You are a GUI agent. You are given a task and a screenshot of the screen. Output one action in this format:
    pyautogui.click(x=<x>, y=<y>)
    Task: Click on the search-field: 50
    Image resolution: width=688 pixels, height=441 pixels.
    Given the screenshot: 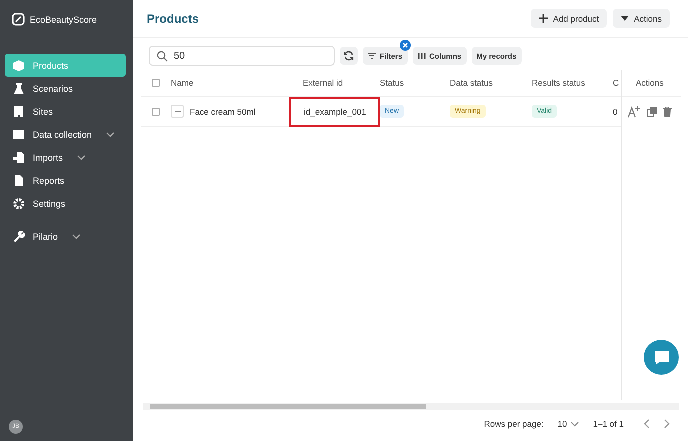 What is the action you would take?
    pyautogui.click(x=242, y=56)
    